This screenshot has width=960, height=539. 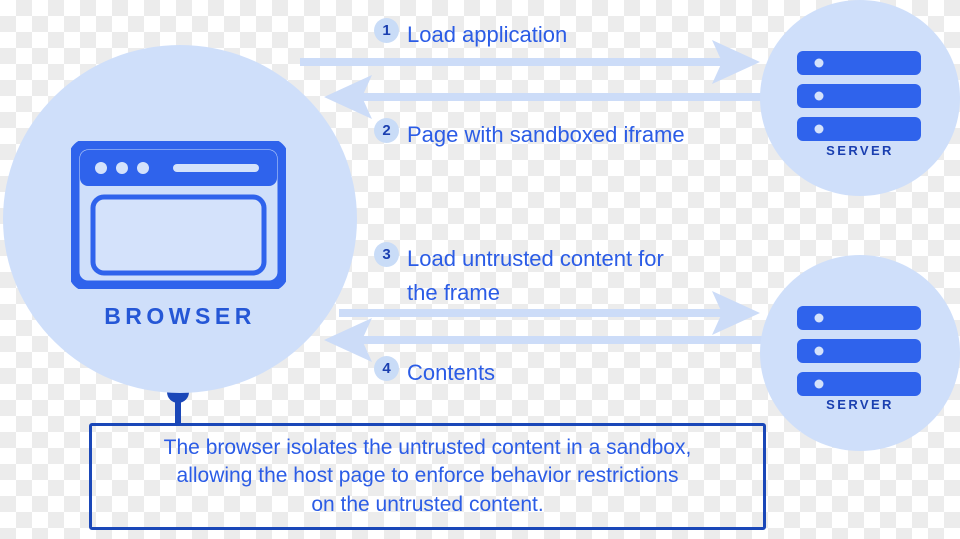 I want to click on step-2-label: Page with sandboxed iframe, so click(x=546, y=134).